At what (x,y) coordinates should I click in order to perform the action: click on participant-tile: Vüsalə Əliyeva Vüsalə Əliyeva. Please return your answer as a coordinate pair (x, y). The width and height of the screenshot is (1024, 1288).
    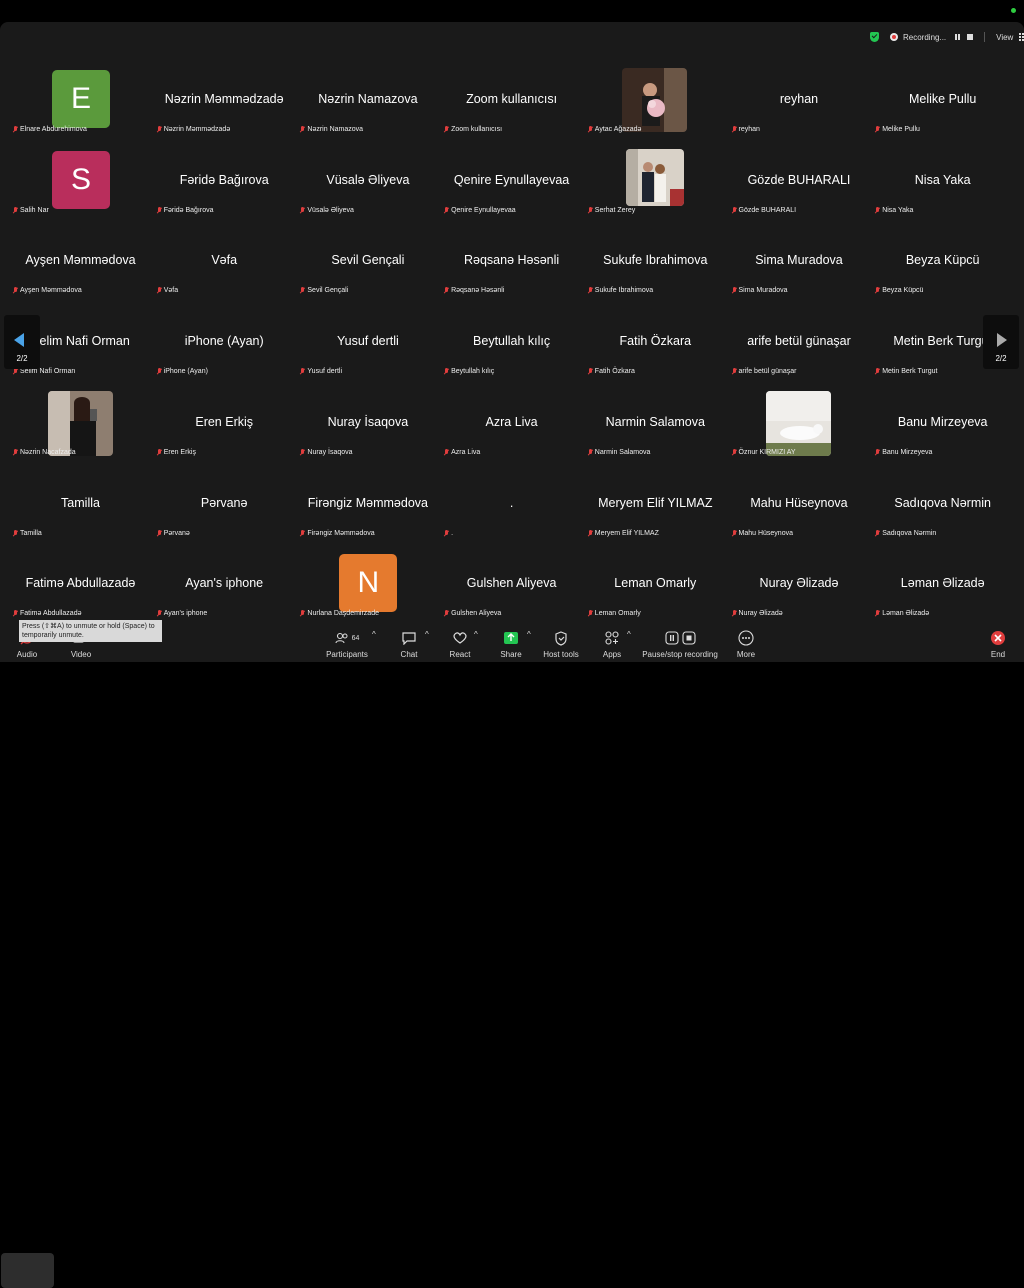
    Looking at the image, I should click on (367, 181).